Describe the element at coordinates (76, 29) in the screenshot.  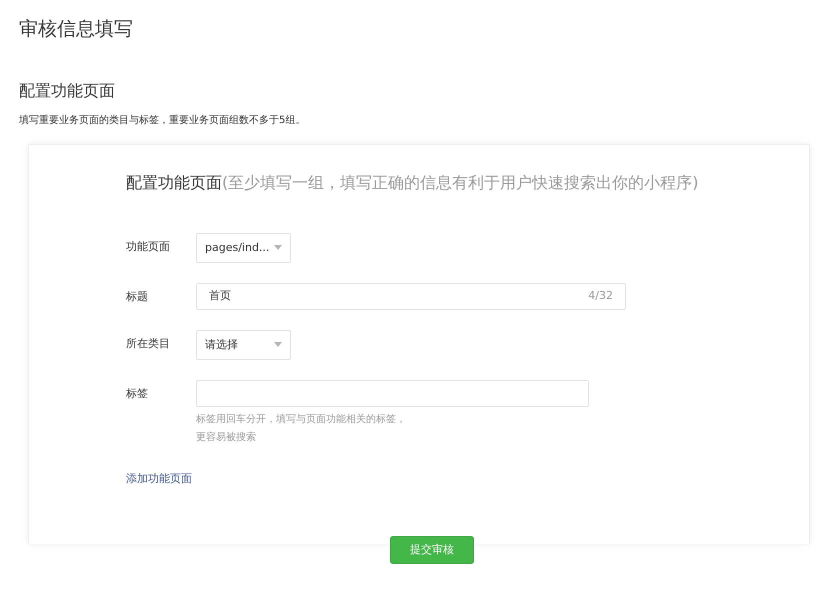
I see `page-title: 审核信息填写` at that location.